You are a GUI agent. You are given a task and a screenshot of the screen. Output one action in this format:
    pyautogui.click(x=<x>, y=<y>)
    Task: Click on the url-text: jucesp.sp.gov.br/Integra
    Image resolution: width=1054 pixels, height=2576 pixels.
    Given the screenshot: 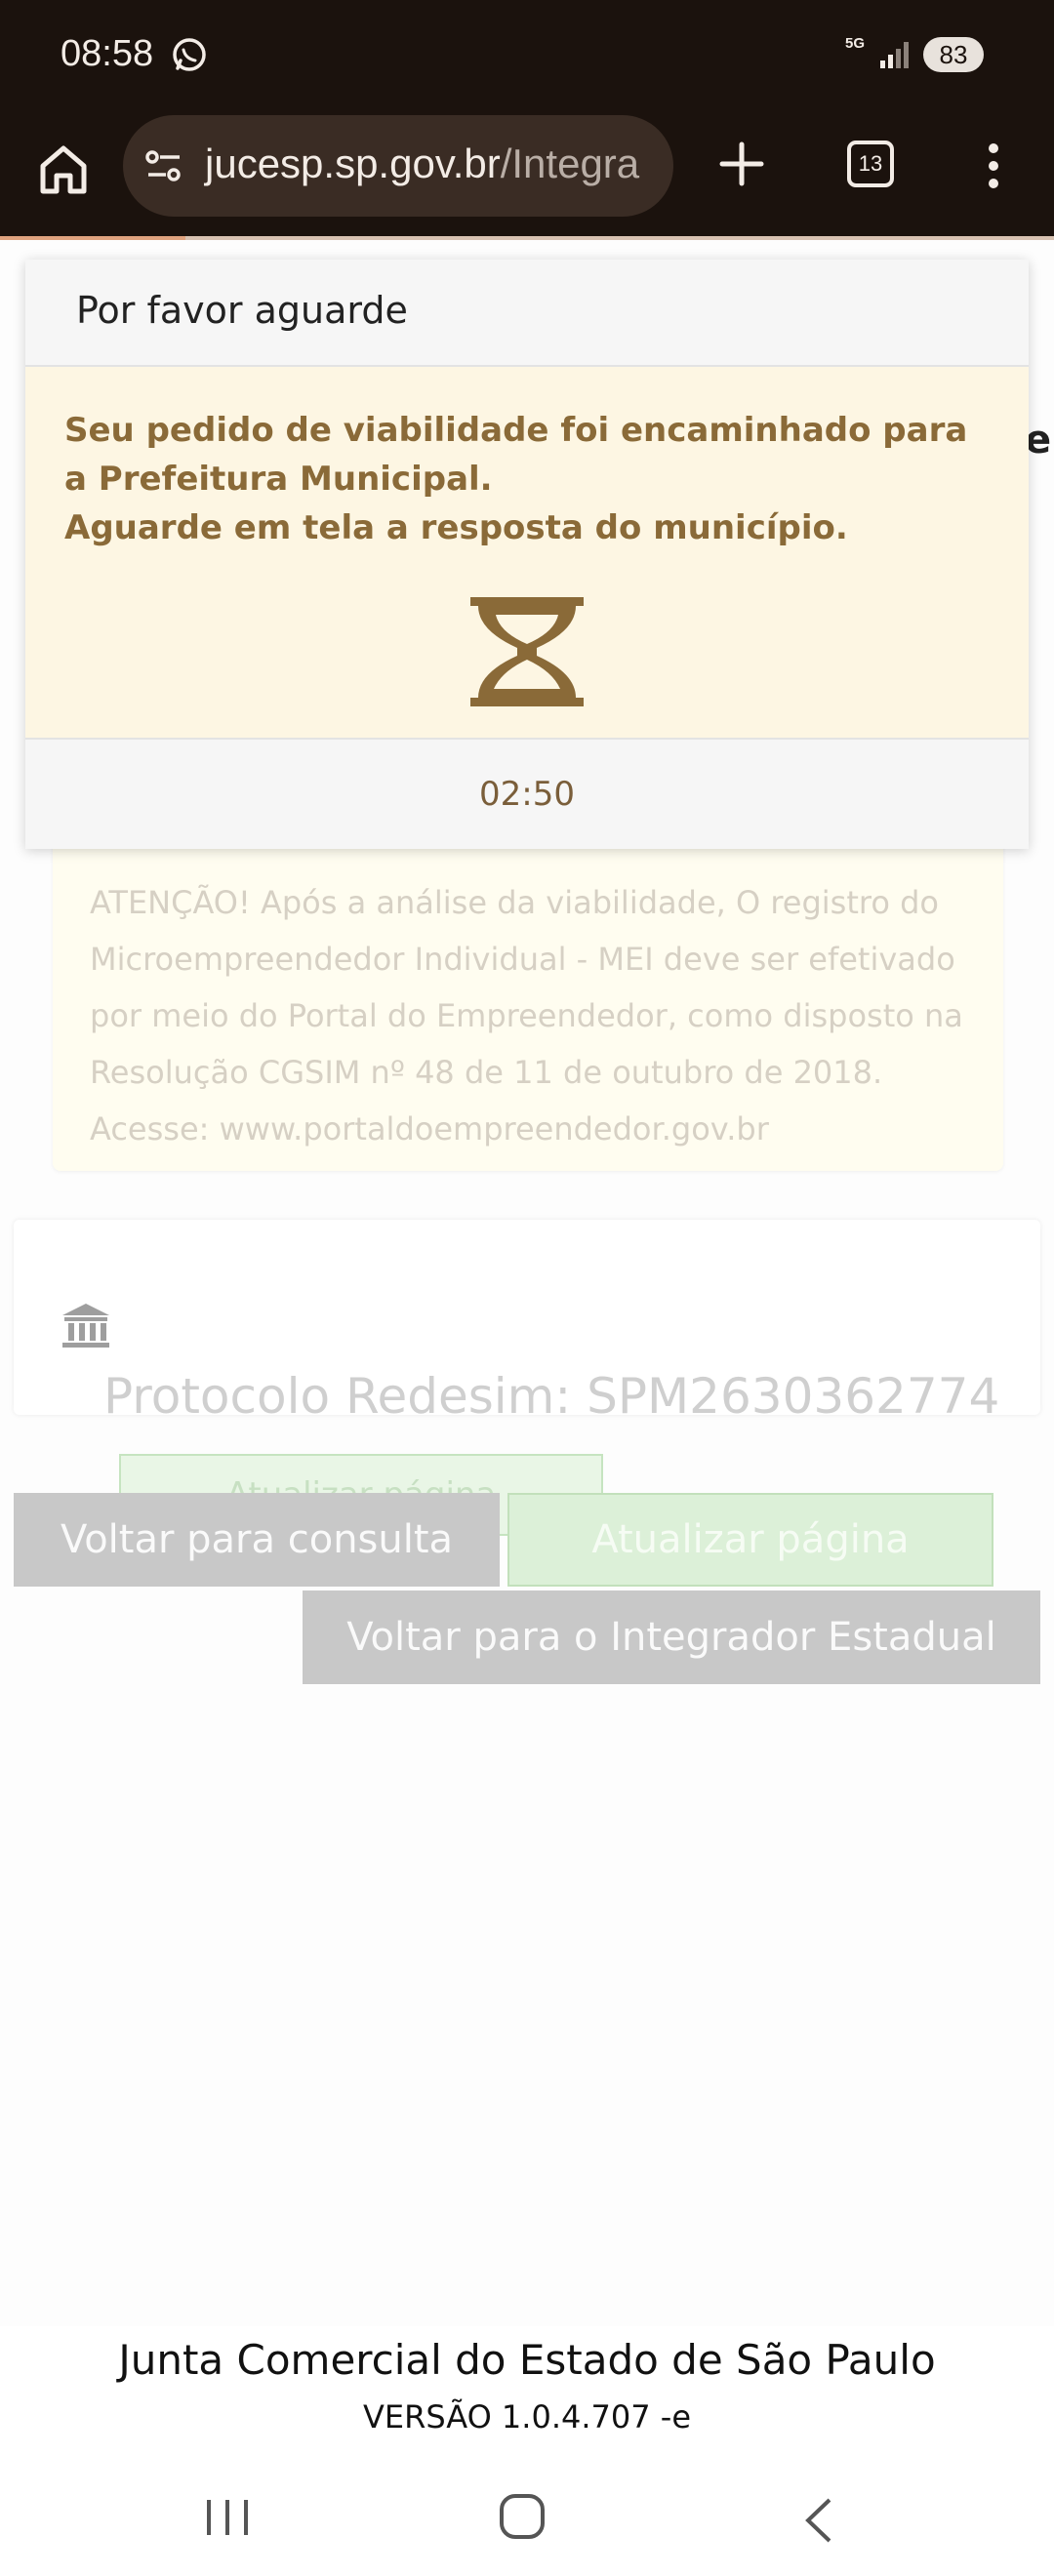 What is the action you would take?
    pyautogui.click(x=422, y=164)
    